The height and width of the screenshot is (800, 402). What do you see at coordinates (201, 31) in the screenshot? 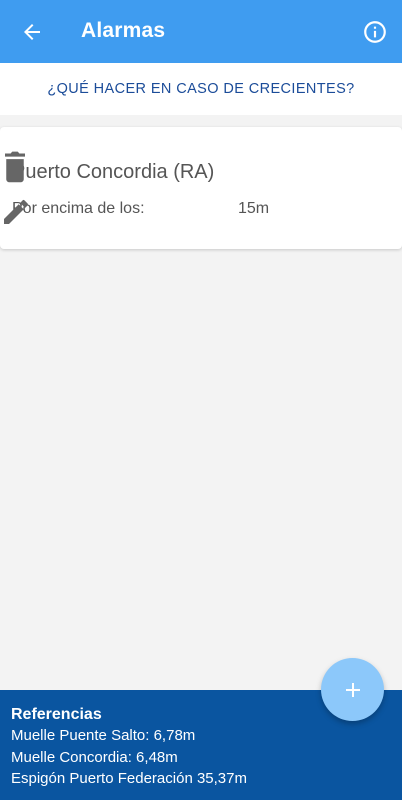
I see `app-bar: Alarmas` at bounding box center [201, 31].